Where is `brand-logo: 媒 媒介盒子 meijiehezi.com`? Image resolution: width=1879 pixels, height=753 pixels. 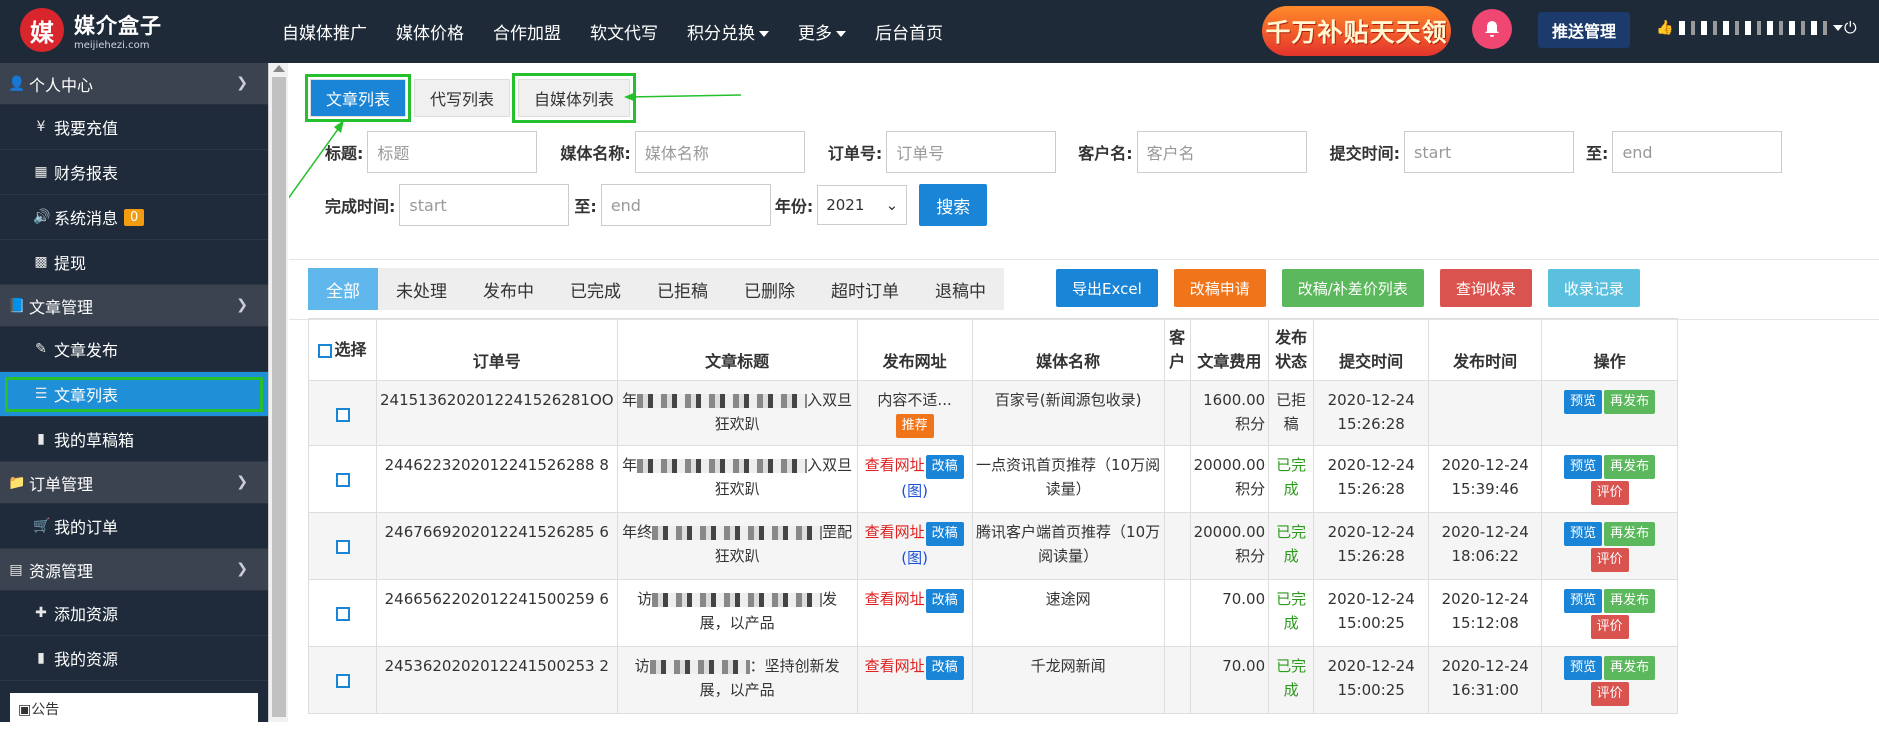
brand-logo: 媒 媒介盒子 meijiehezi.com is located at coordinates (91, 30).